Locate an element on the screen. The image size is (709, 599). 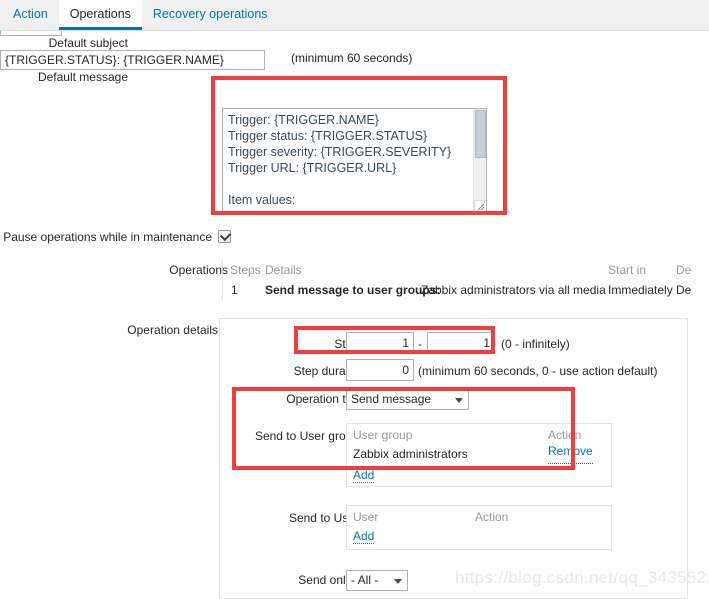
send-to-users-listbox: User Action Add is located at coordinates (479, 527).